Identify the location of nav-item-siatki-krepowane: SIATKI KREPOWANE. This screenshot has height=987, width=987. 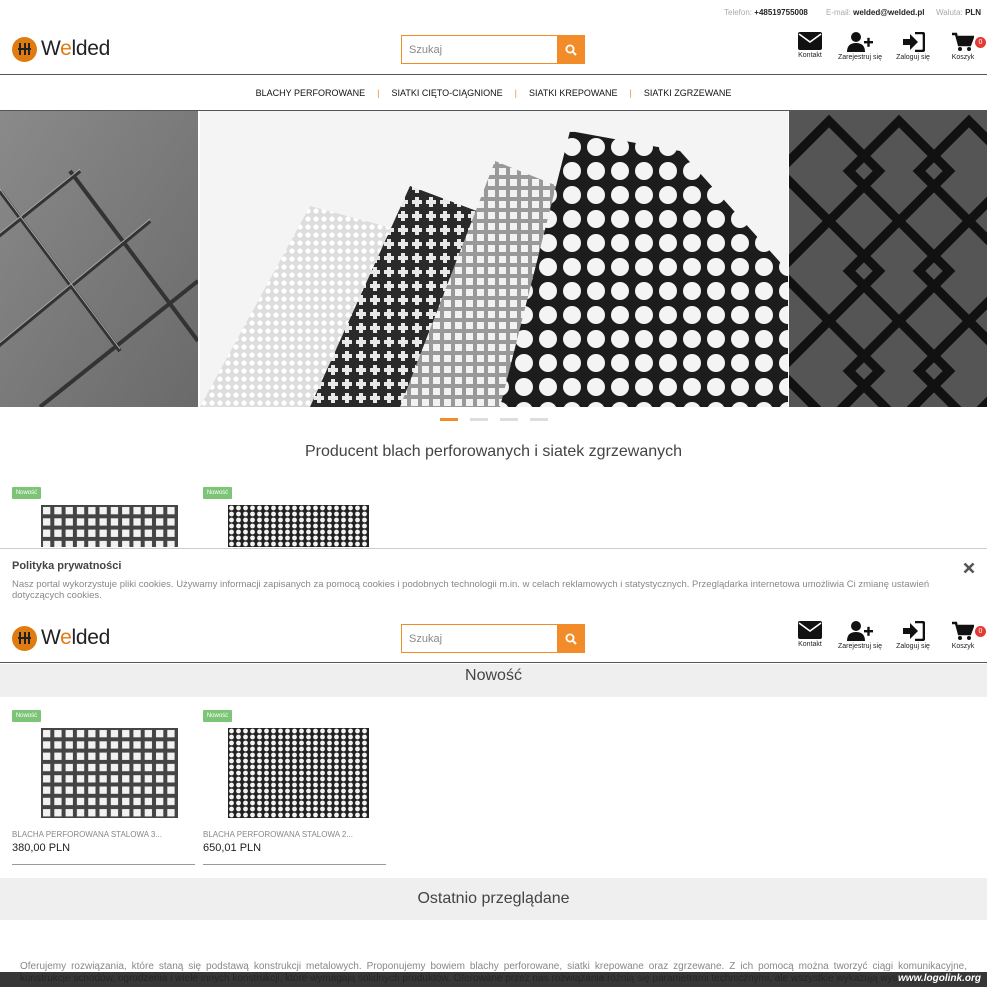
(573, 93).